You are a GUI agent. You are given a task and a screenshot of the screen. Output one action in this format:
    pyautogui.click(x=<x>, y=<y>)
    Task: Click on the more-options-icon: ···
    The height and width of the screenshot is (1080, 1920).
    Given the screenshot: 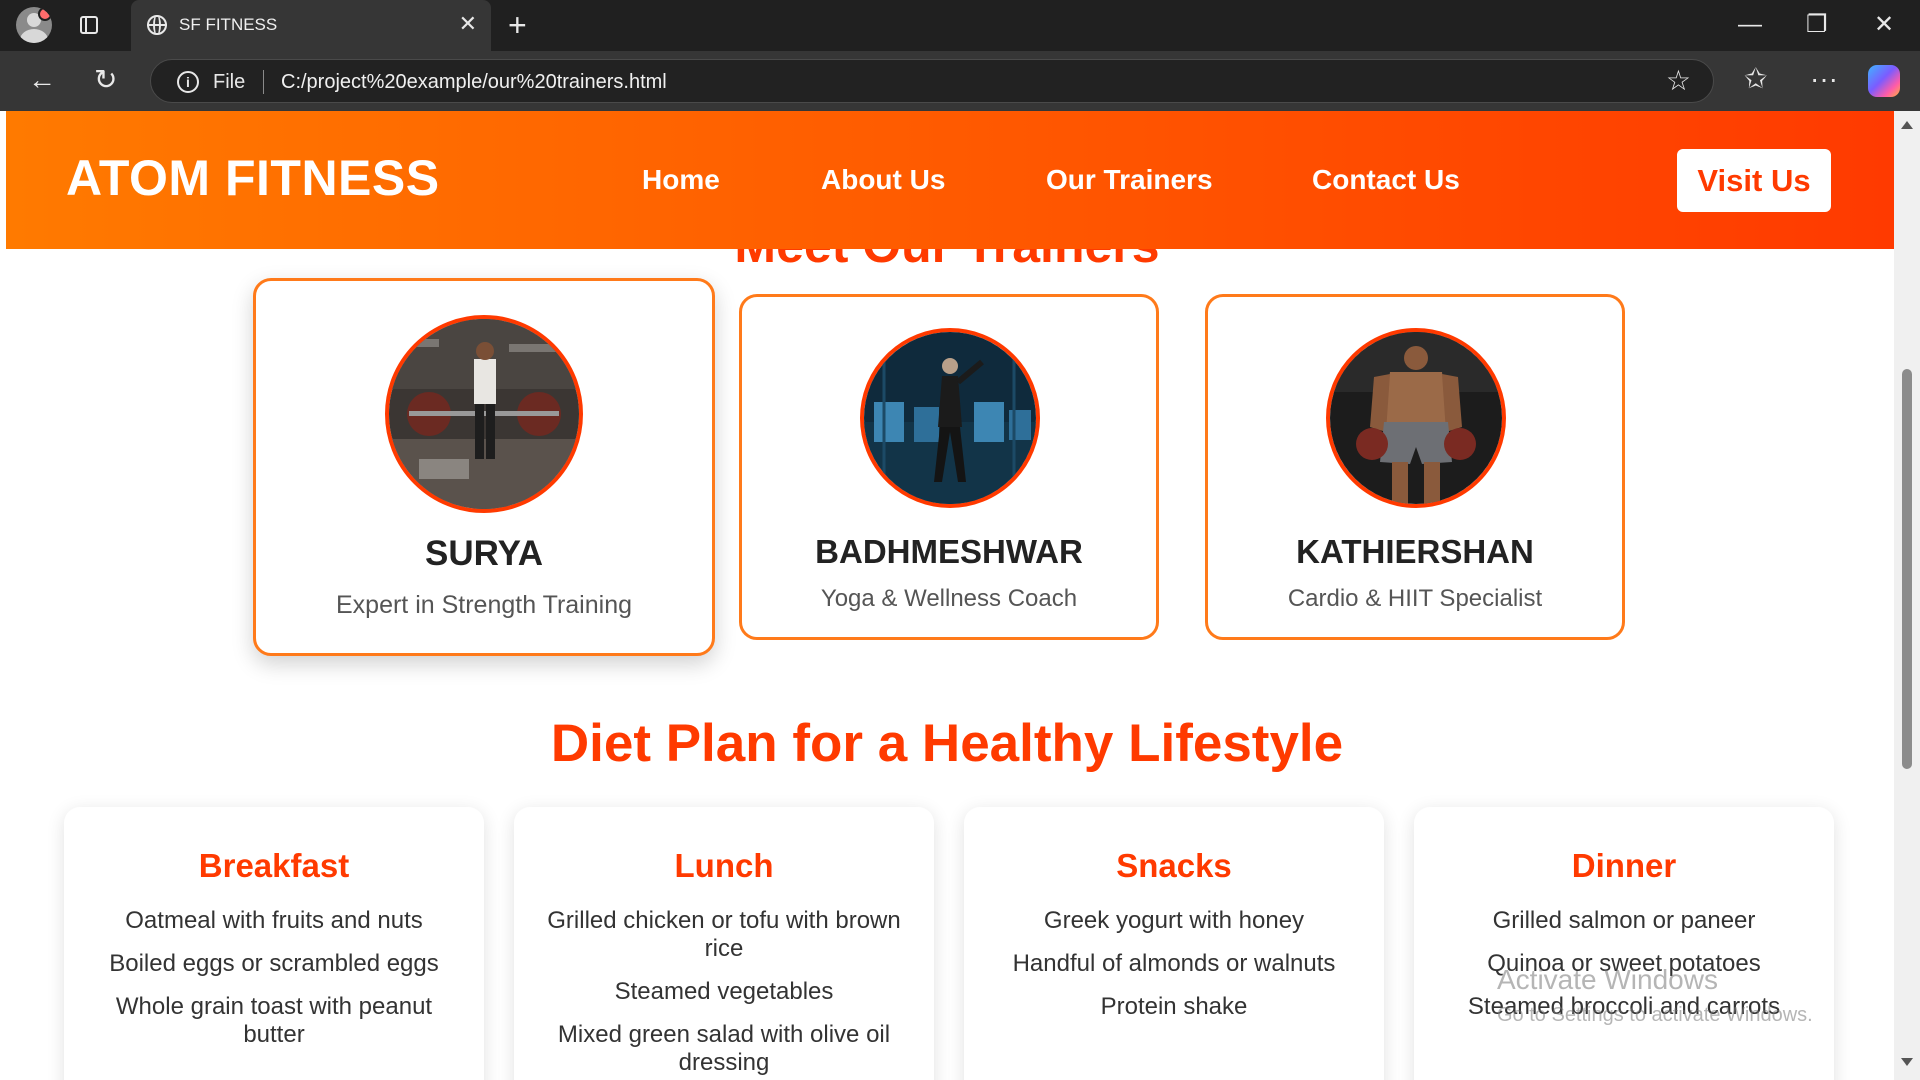 What is the action you would take?
    pyautogui.click(x=1824, y=79)
    